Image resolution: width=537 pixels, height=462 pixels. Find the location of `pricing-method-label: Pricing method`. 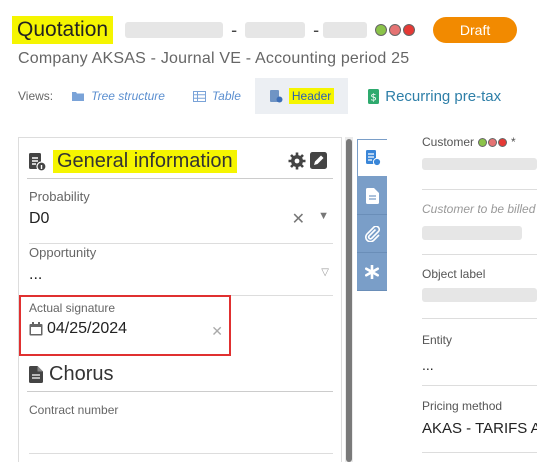

pricing-method-label: Pricing method is located at coordinates (462, 406).